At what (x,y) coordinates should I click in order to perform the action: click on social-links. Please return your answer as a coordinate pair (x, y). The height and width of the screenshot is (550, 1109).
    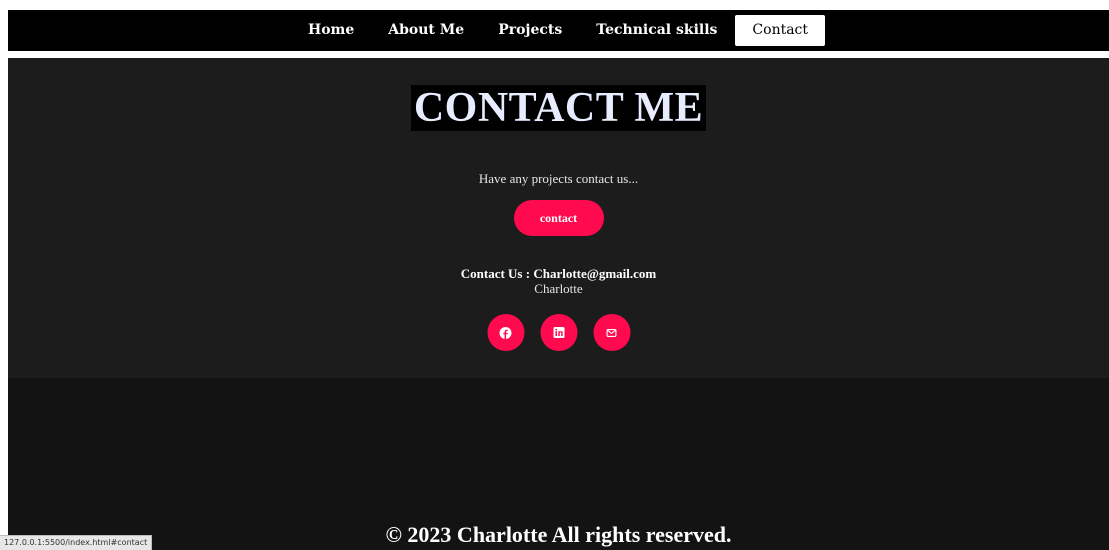
    Looking at the image, I should click on (558, 332).